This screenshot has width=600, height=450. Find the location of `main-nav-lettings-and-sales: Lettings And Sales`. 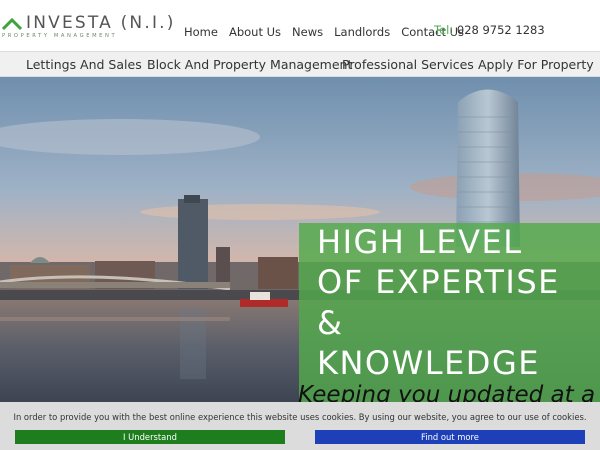

main-nav-lettings-and-sales: Lettings And Sales is located at coordinates (84, 64).